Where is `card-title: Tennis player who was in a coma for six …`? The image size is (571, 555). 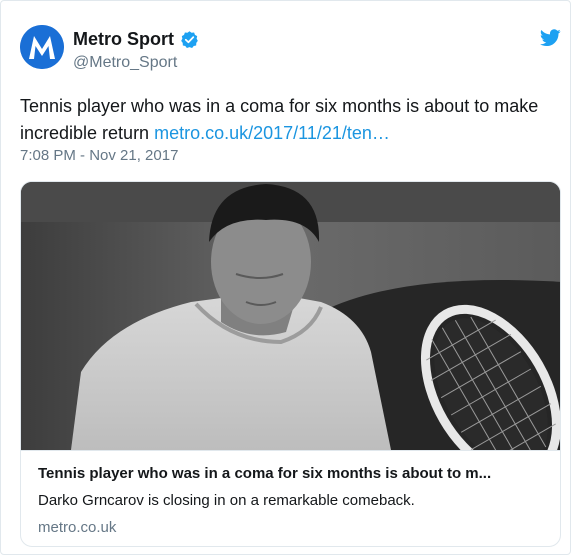
card-title: Tennis player who was in a coma for six … is located at coordinates (293, 473).